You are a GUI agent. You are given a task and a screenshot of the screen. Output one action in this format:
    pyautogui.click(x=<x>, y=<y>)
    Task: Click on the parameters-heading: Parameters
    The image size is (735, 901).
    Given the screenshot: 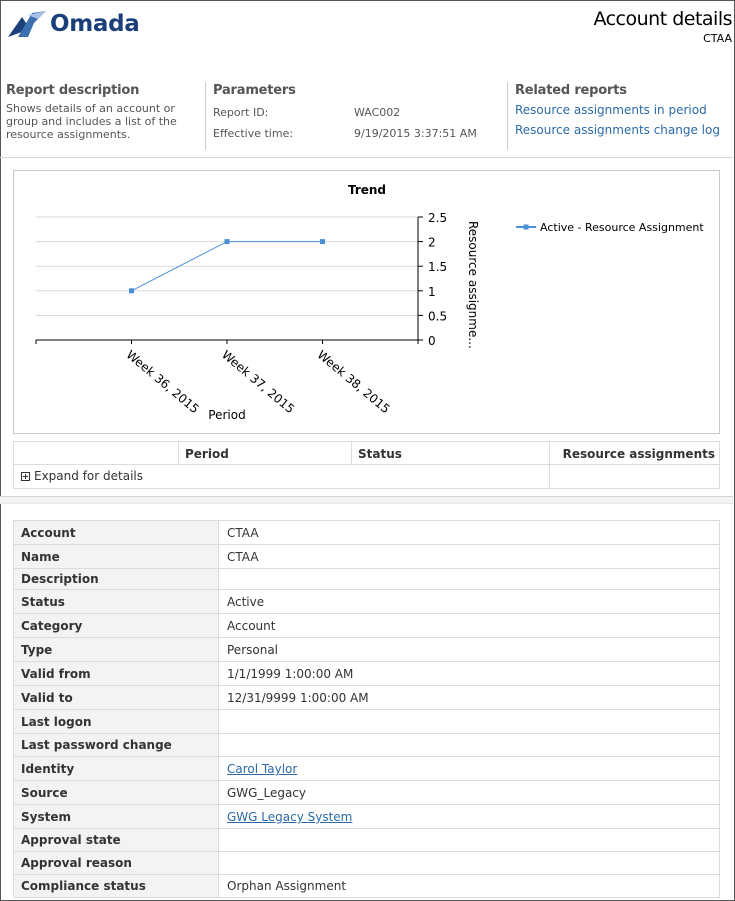 What is the action you would take?
    pyautogui.click(x=254, y=90)
    